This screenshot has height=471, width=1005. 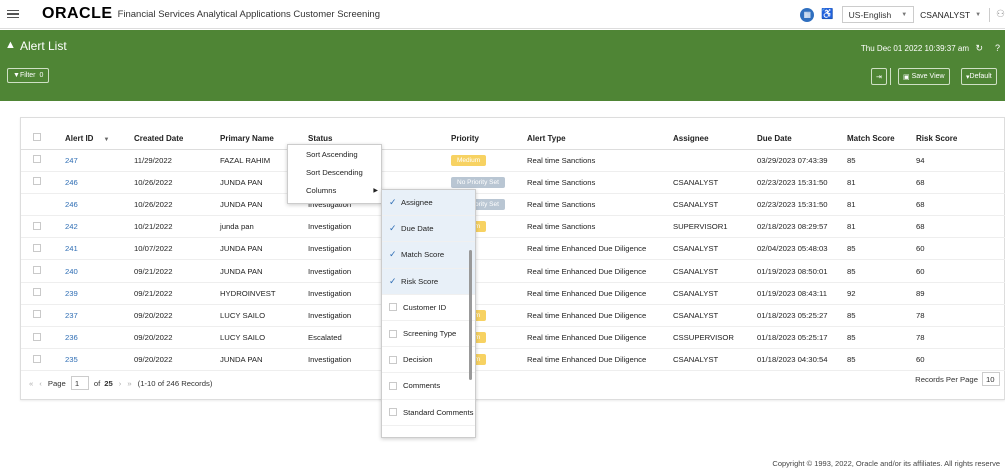 I want to click on column-toggle-item: Customer ID, so click(x=428, y=308).